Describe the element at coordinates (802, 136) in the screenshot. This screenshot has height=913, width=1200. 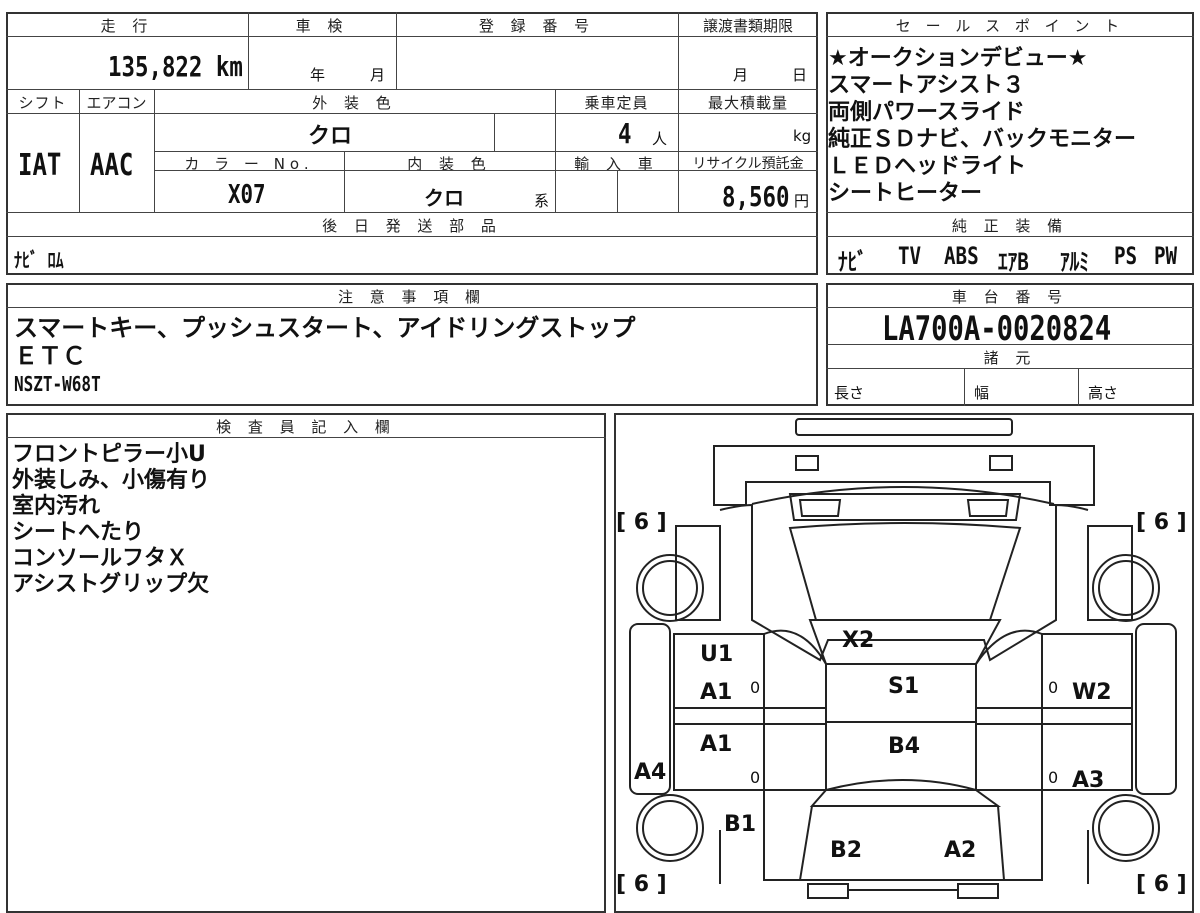
I see `max-load-unit: kg` at that location.